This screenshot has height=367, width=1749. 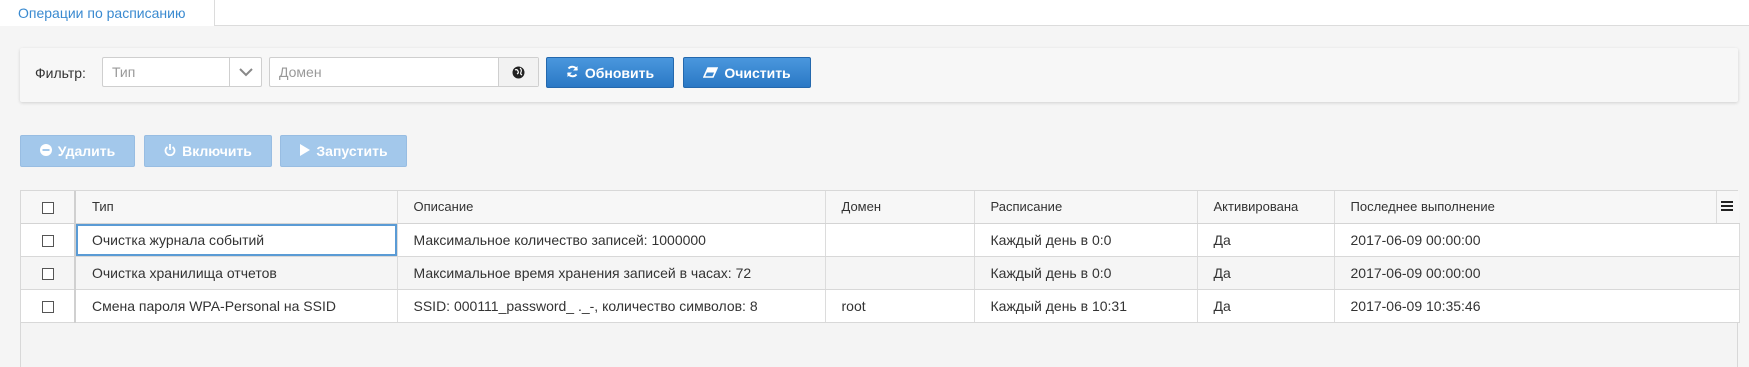 I want to click on cell-description: Максимальное количество записей: 1000000, so click(x=611, y=240).